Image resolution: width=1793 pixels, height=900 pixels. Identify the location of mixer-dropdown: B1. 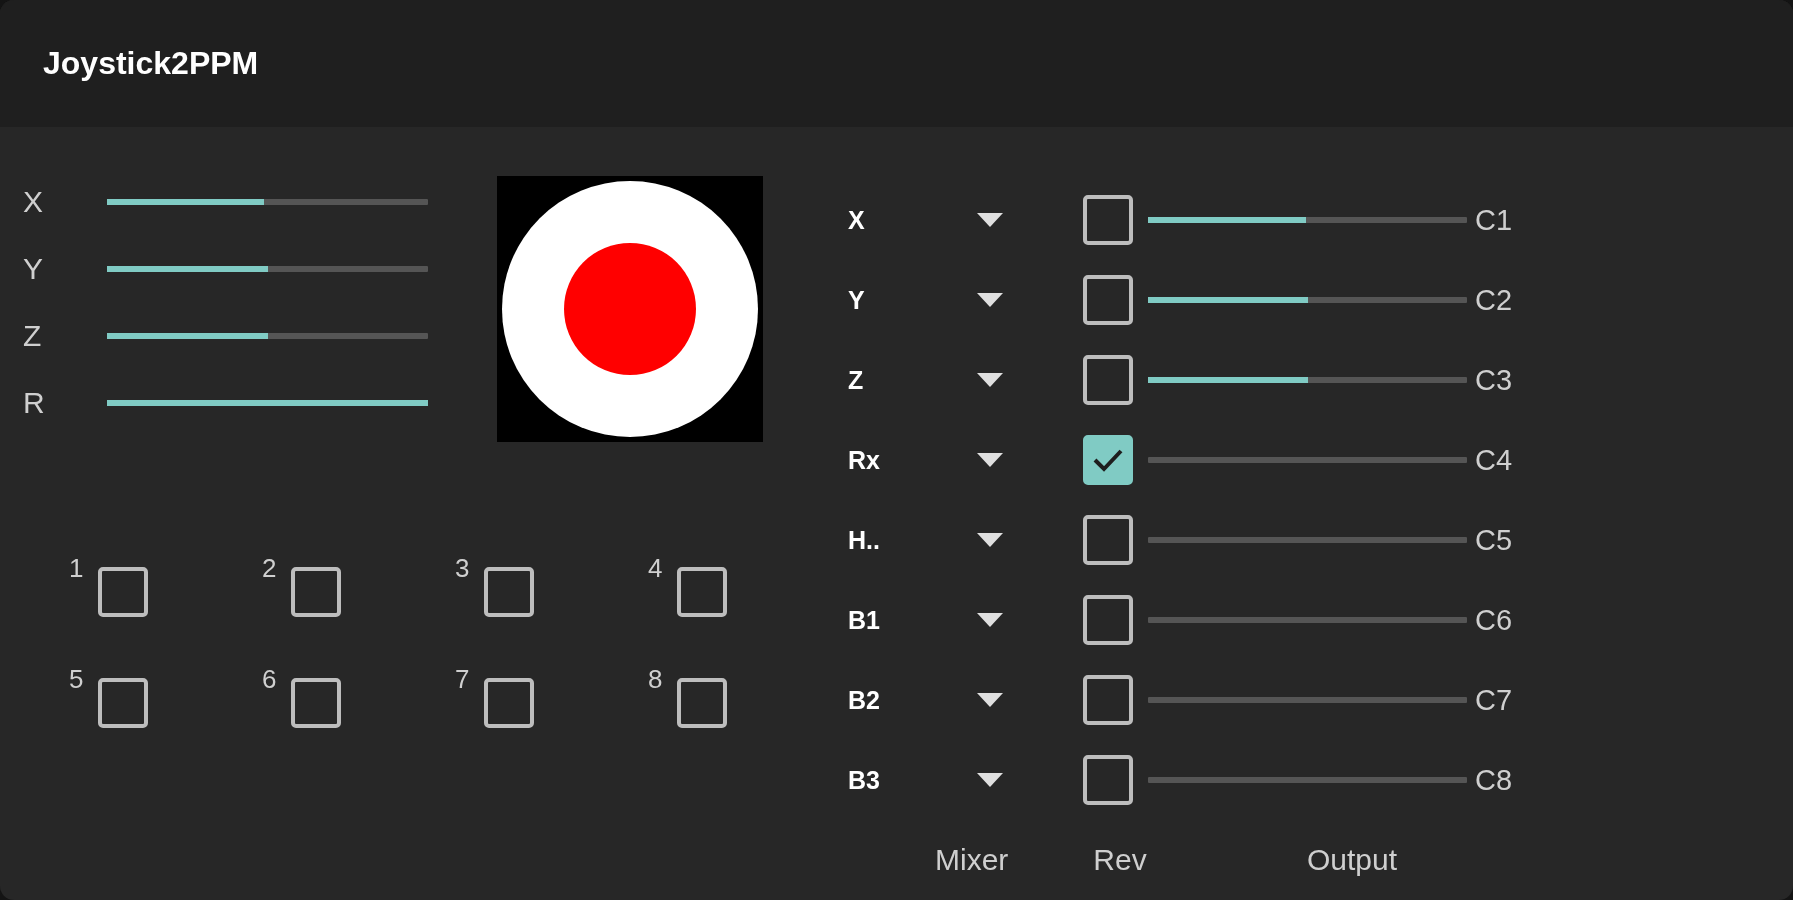
(925, 620).